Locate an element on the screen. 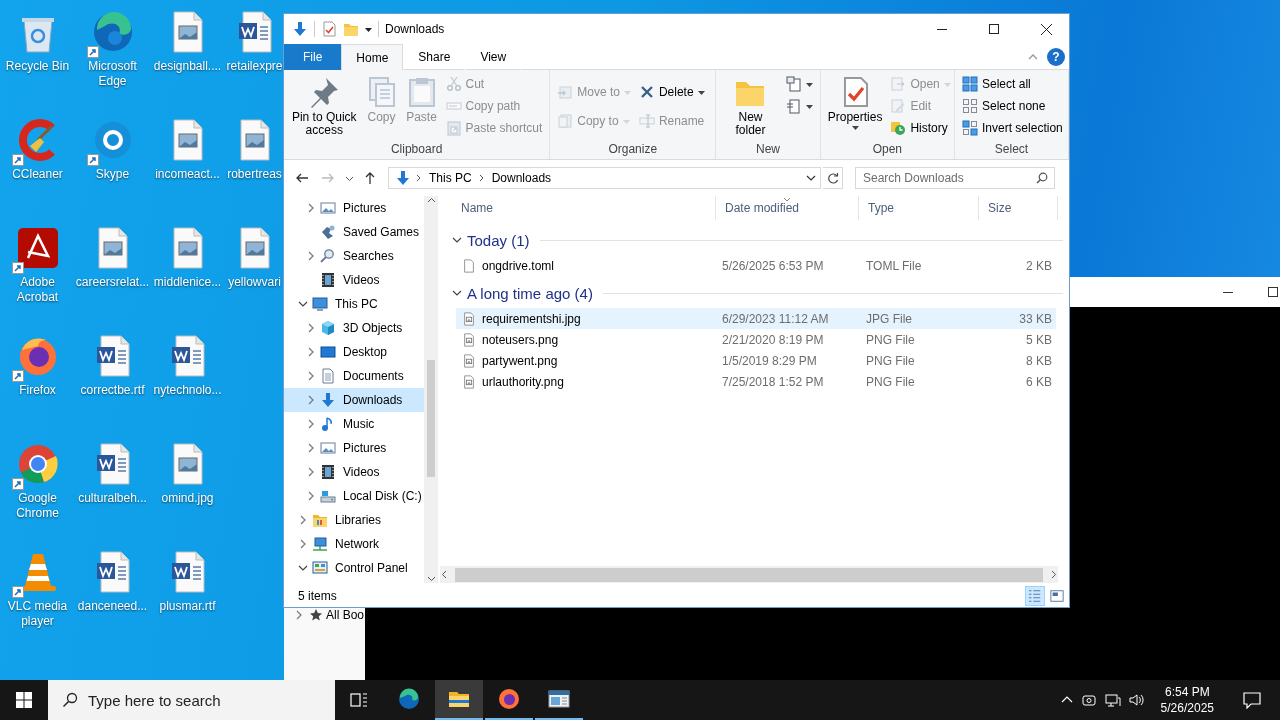 The height and width of the screenshot is (720, 1280). date-modified: 6/29/2023 11:12 AM is located at coordinates (775, 318).